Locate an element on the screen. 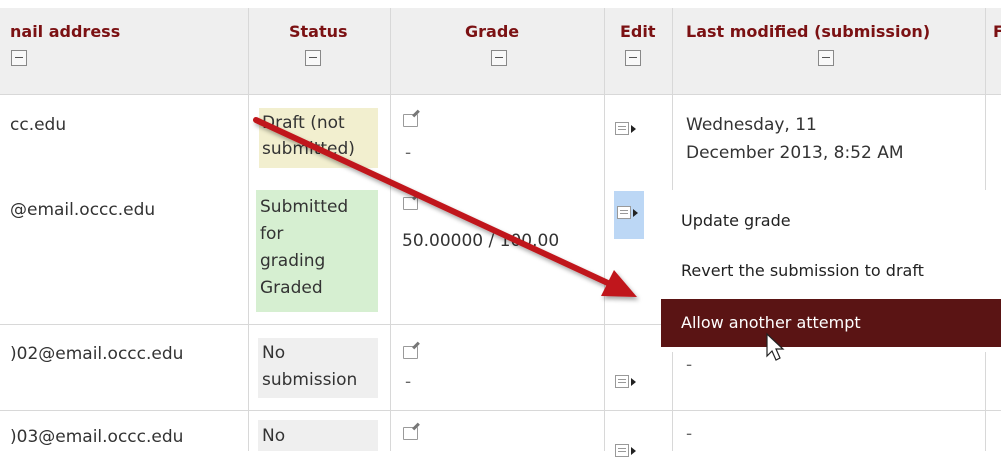 The height and width of the screenshot is (460, 1001). column-header-email: nail address is located at coordinates (65, 31).